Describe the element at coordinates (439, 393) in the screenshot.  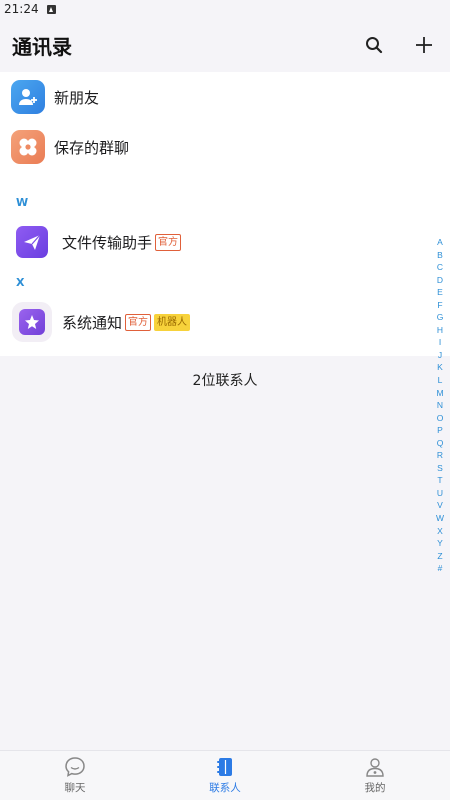
I see `index-letter: M` at that location.